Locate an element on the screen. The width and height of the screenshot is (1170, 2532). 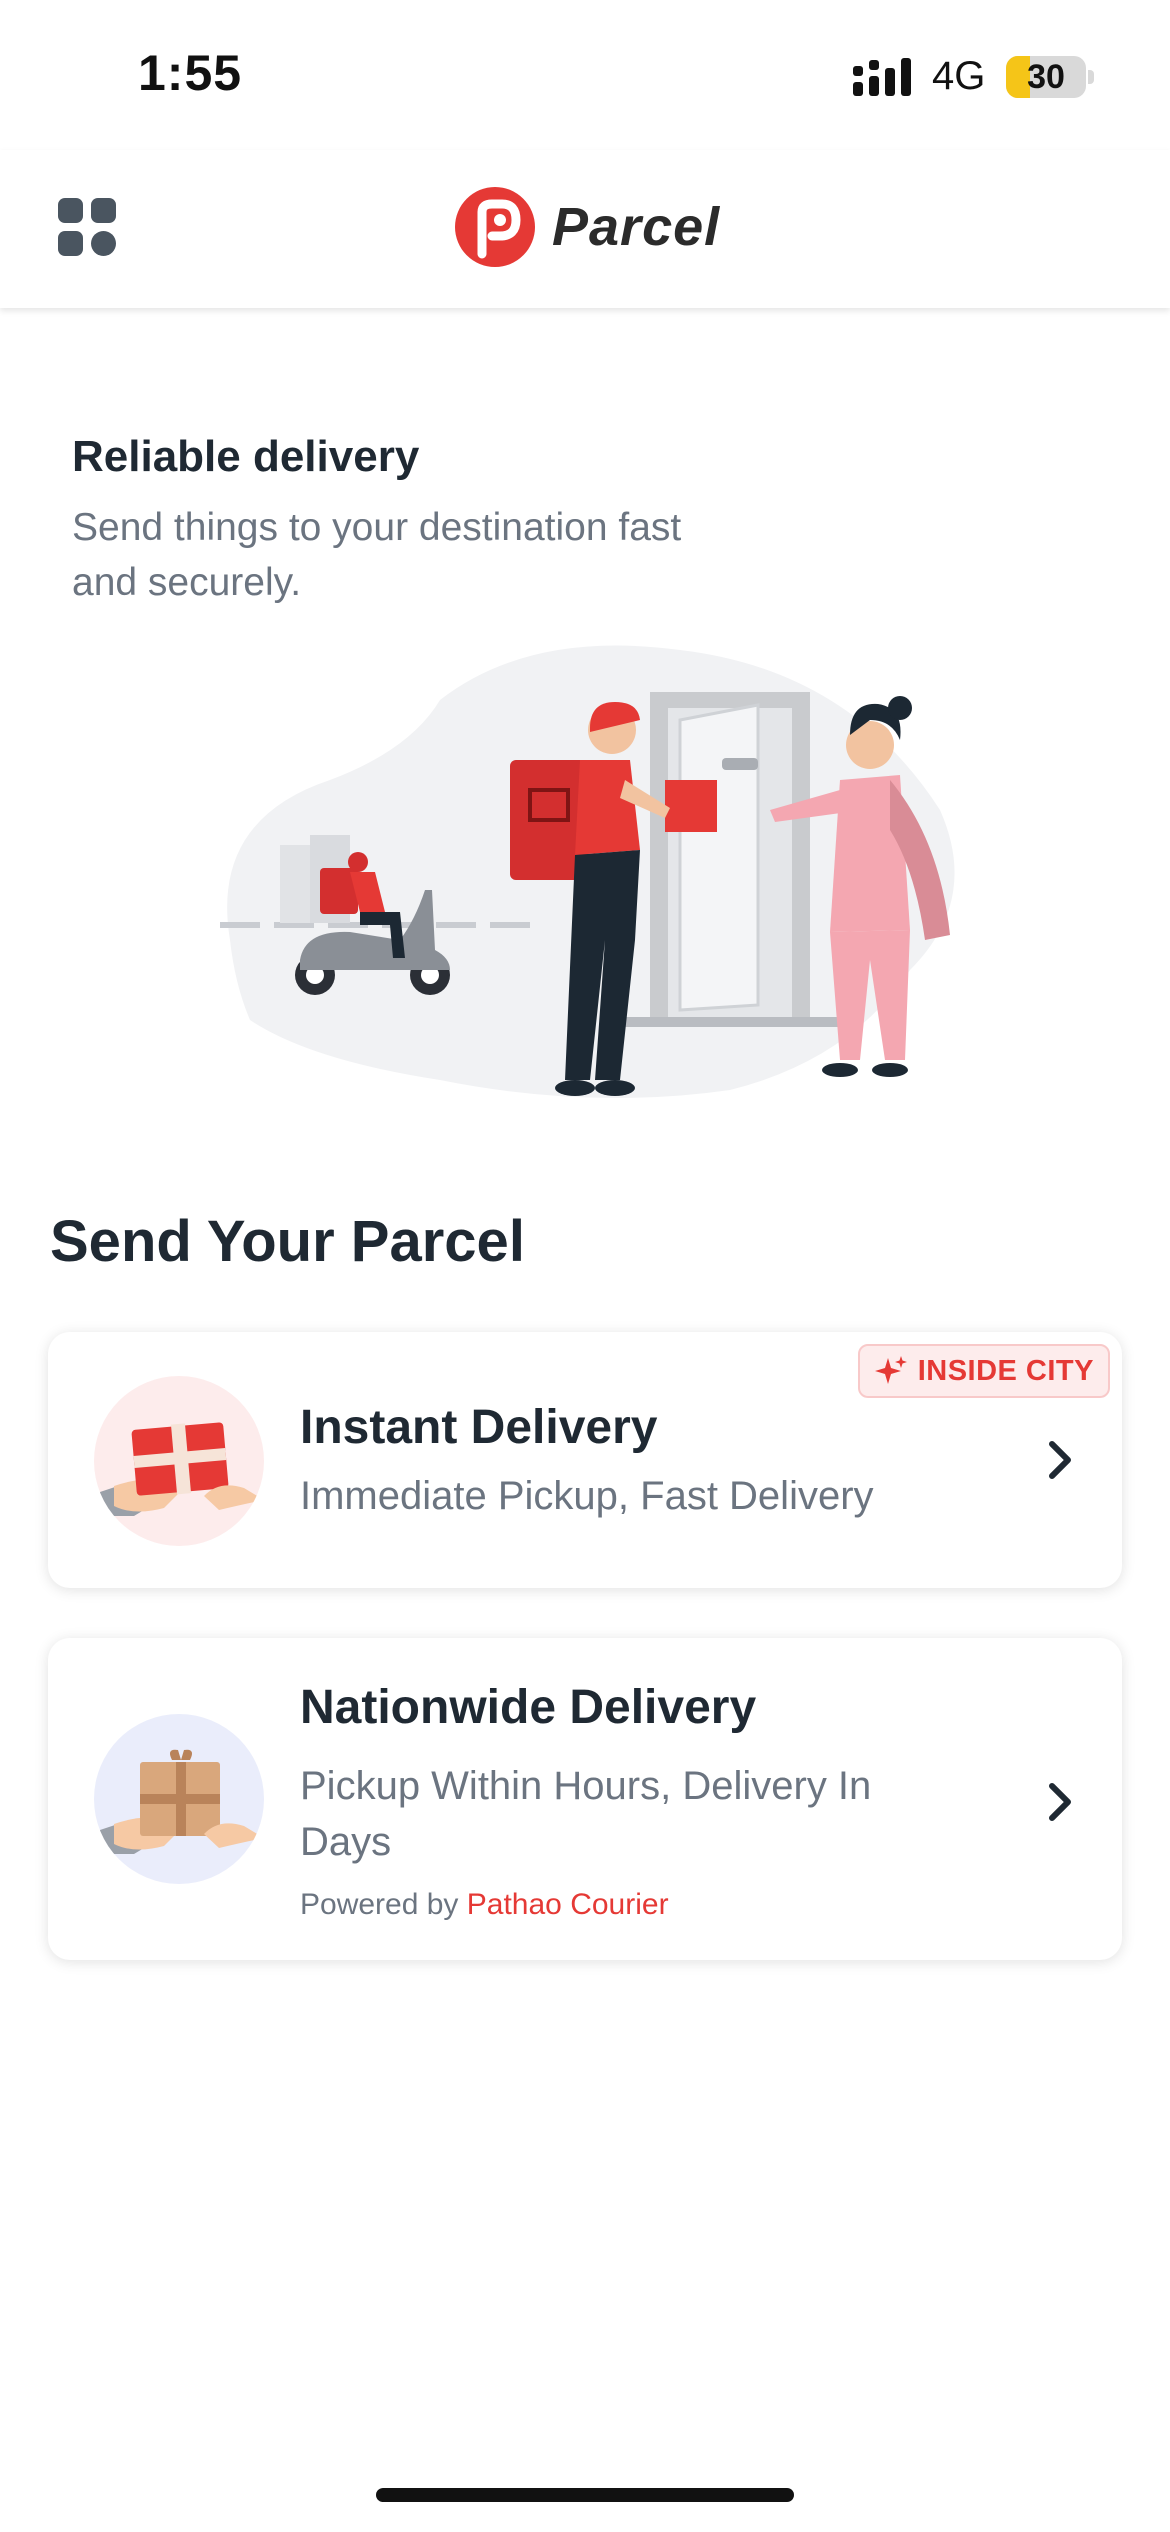
sparkle-icon is located at coordinates (890, 1370).